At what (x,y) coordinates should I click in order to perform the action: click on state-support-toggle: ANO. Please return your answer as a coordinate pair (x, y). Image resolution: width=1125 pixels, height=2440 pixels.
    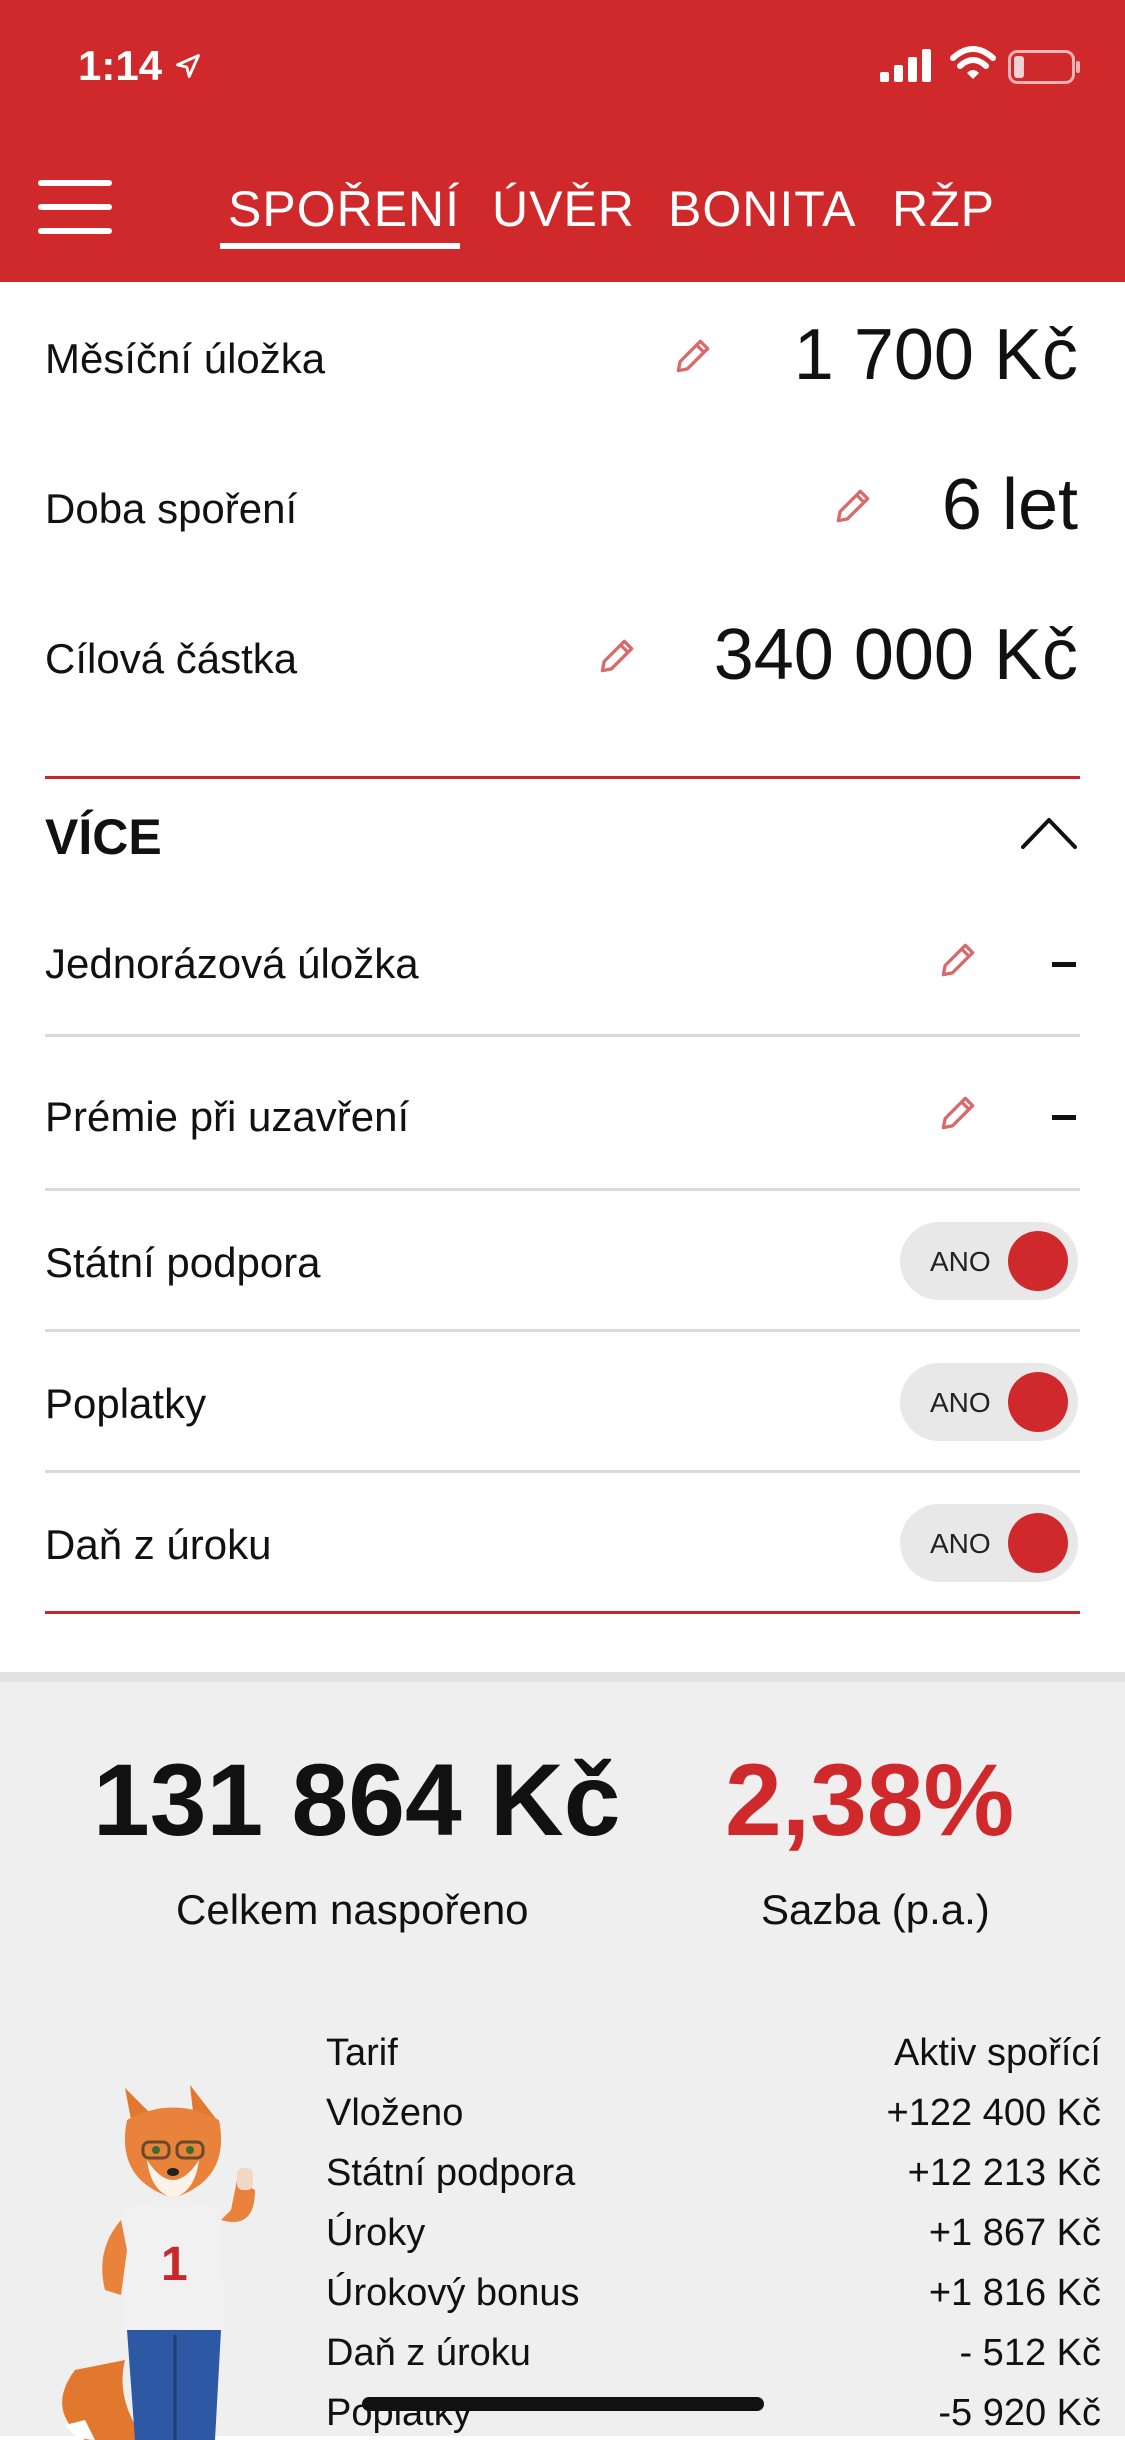
    Looking at the image, I should click on (989, 1261).